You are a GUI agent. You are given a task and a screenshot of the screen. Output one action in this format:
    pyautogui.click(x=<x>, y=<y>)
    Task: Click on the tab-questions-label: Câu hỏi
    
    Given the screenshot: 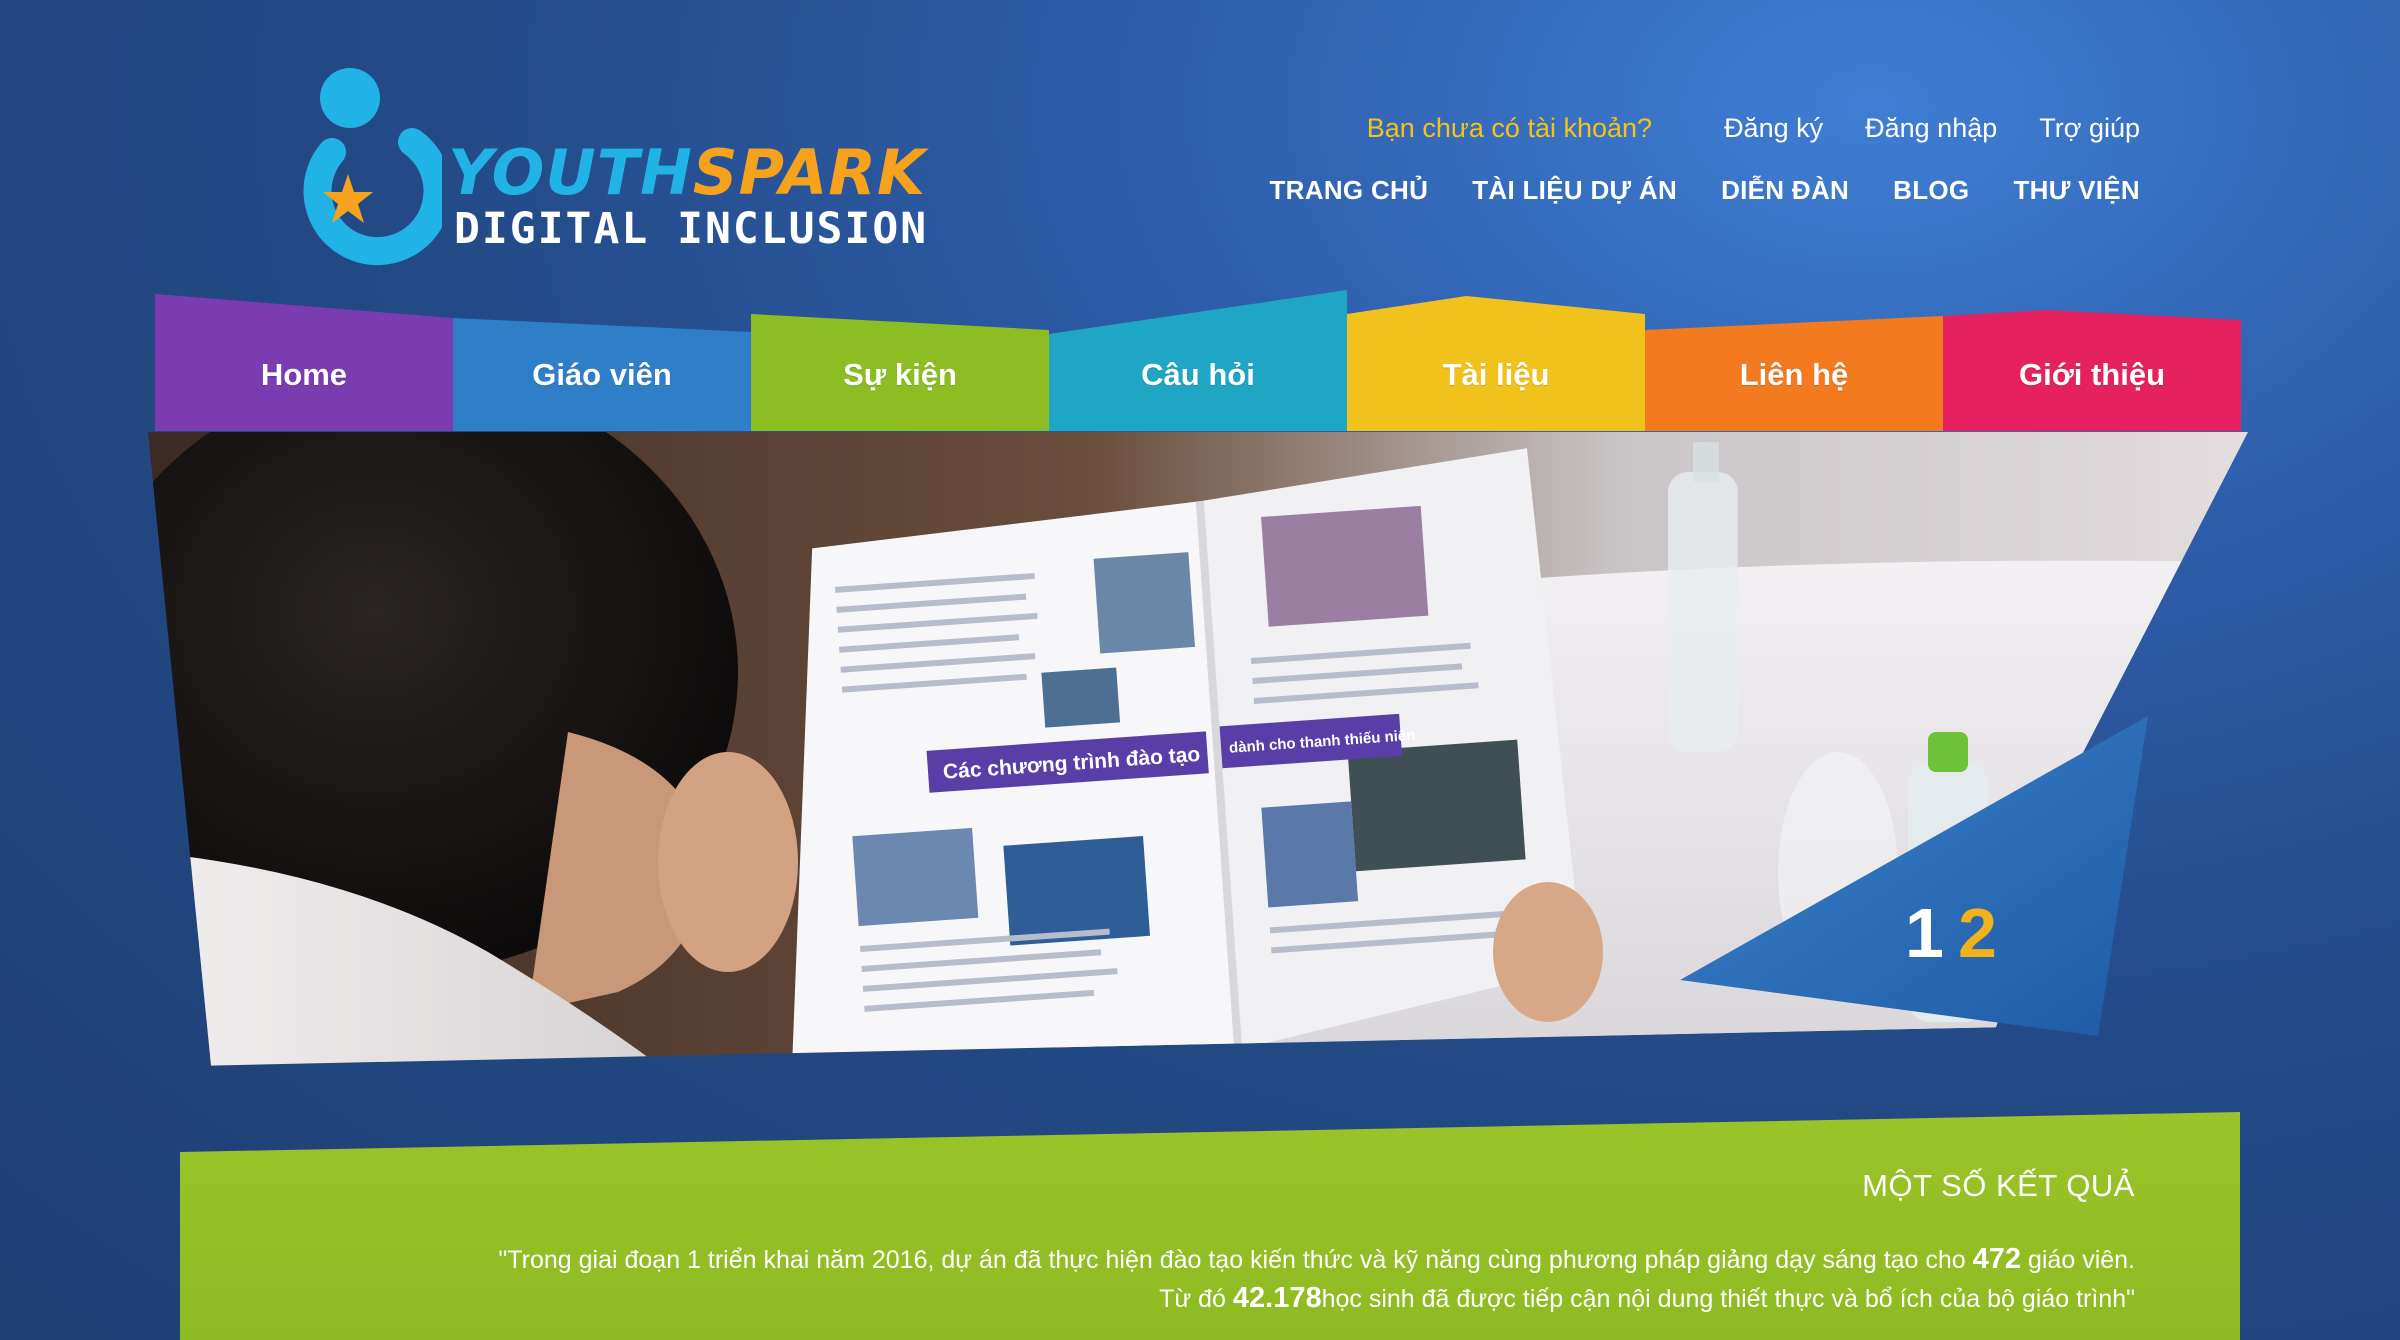 What is the action you would take?
    pyautogui.click(x=1198, y=374)
    